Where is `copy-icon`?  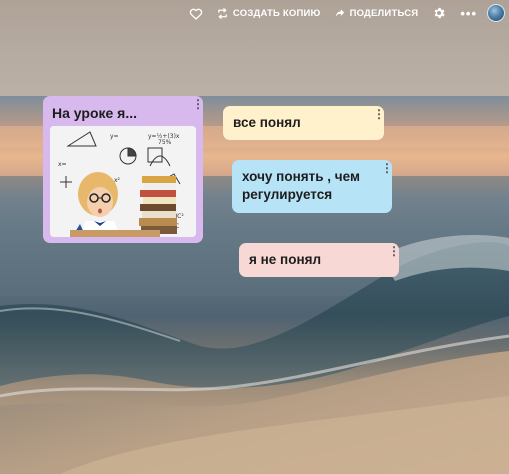 copy-icon is located at coordinates (222, 13).